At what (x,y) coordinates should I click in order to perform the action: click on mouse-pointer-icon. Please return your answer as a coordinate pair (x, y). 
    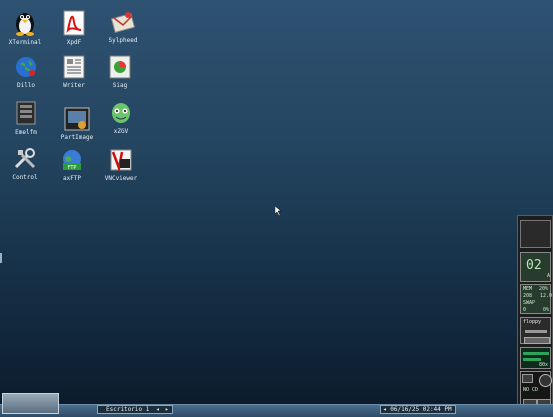
    Looking at the image, I should click on (278, 211).